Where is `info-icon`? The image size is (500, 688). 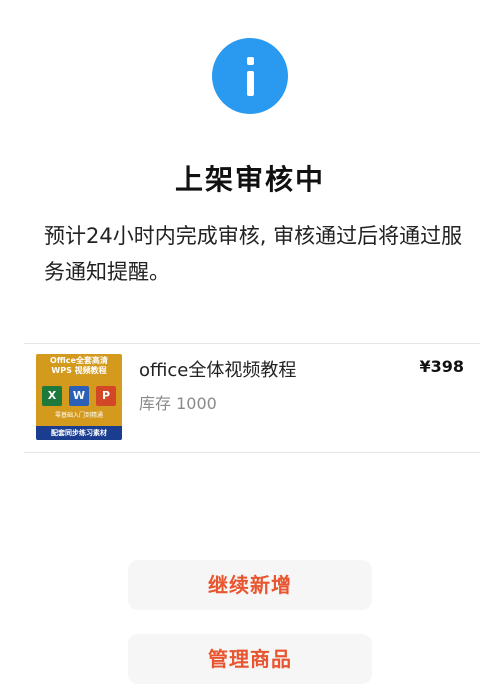
info-icon is located at coordinates (250, 76).